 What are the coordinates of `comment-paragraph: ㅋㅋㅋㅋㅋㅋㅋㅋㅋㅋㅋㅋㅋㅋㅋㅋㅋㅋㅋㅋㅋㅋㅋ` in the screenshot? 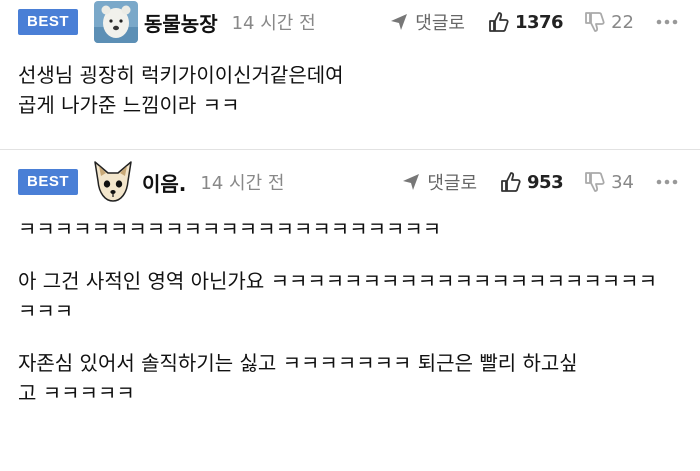 It's located at (230, 229).